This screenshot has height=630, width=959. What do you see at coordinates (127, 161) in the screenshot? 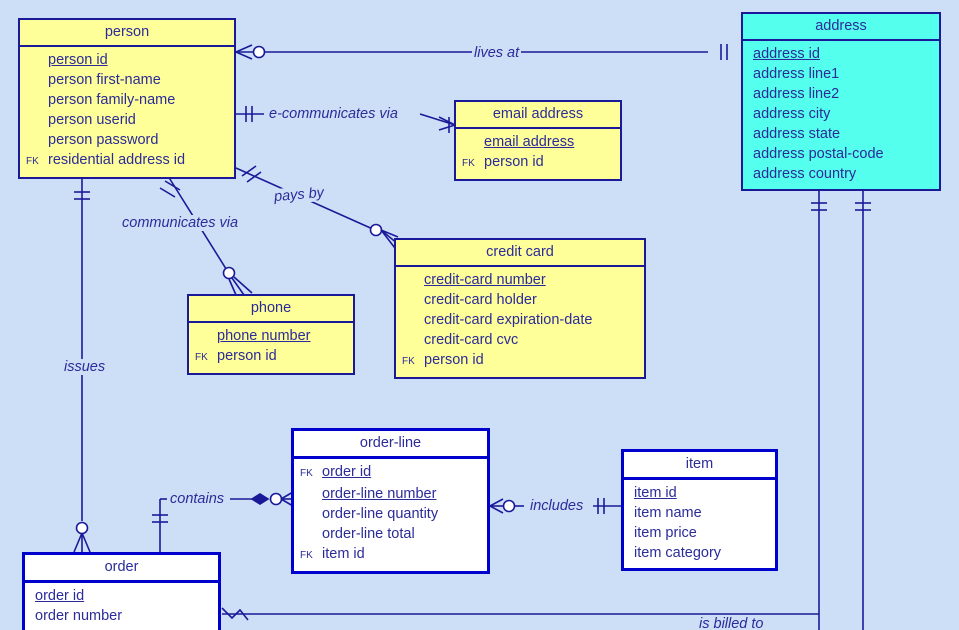
I see `attribute-row: FK residential address id` at bounding box center [127, 161].